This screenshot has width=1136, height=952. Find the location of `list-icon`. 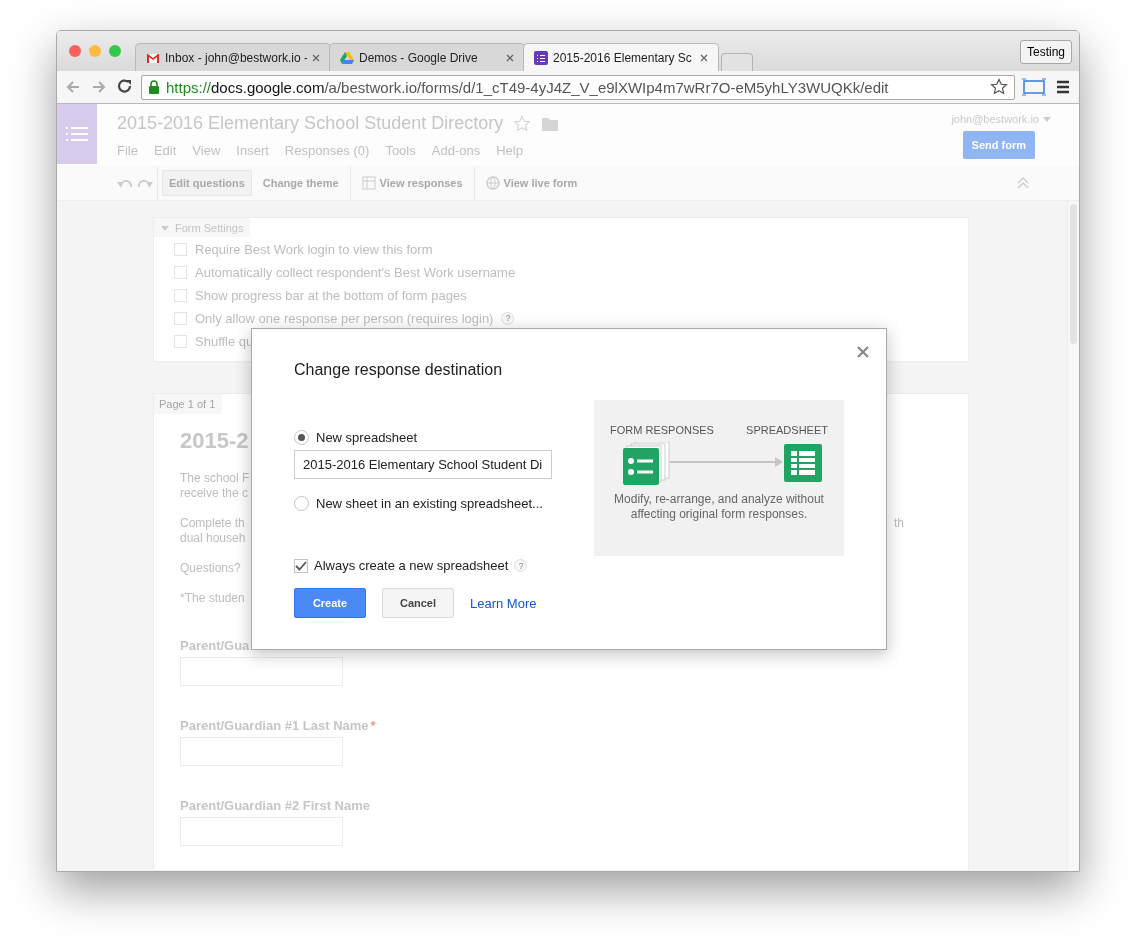

list-icon is located at coordinates (77, 134).